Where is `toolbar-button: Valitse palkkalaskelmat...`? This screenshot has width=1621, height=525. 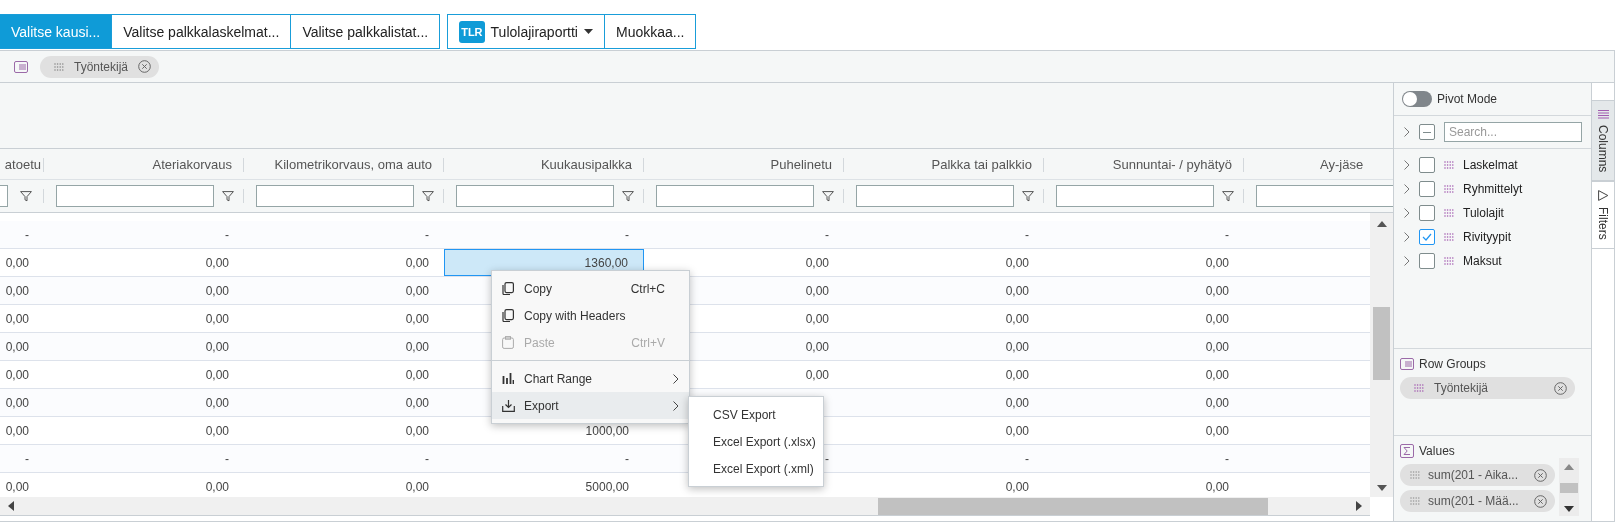 toolbar-button: Valitse palkkalaskelmat... is located at coordinates (201, 31).